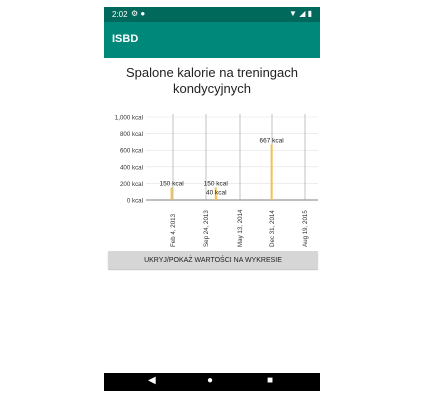 This screenshot has height=404, width=423. Describe the element at coordinates (305, 228) in the screenshot. I see `x-tick-label: Aug 19, 2015` at that location.